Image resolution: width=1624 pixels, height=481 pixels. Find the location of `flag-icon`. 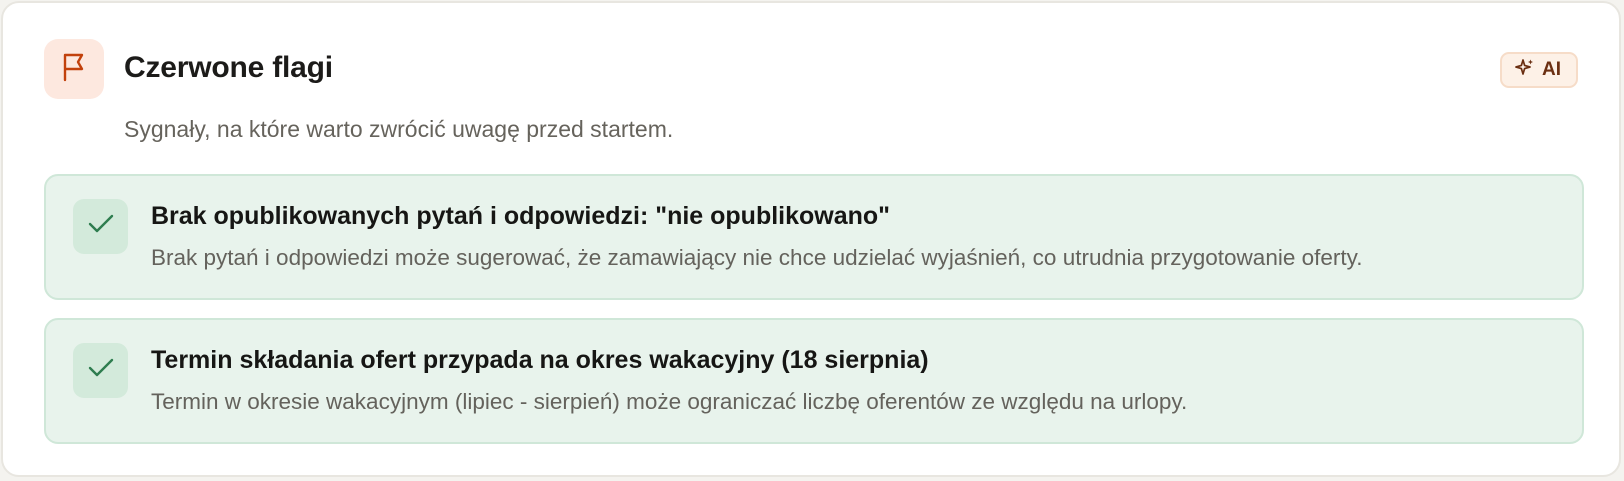

flag-icon is located at coordinates (74, 69).